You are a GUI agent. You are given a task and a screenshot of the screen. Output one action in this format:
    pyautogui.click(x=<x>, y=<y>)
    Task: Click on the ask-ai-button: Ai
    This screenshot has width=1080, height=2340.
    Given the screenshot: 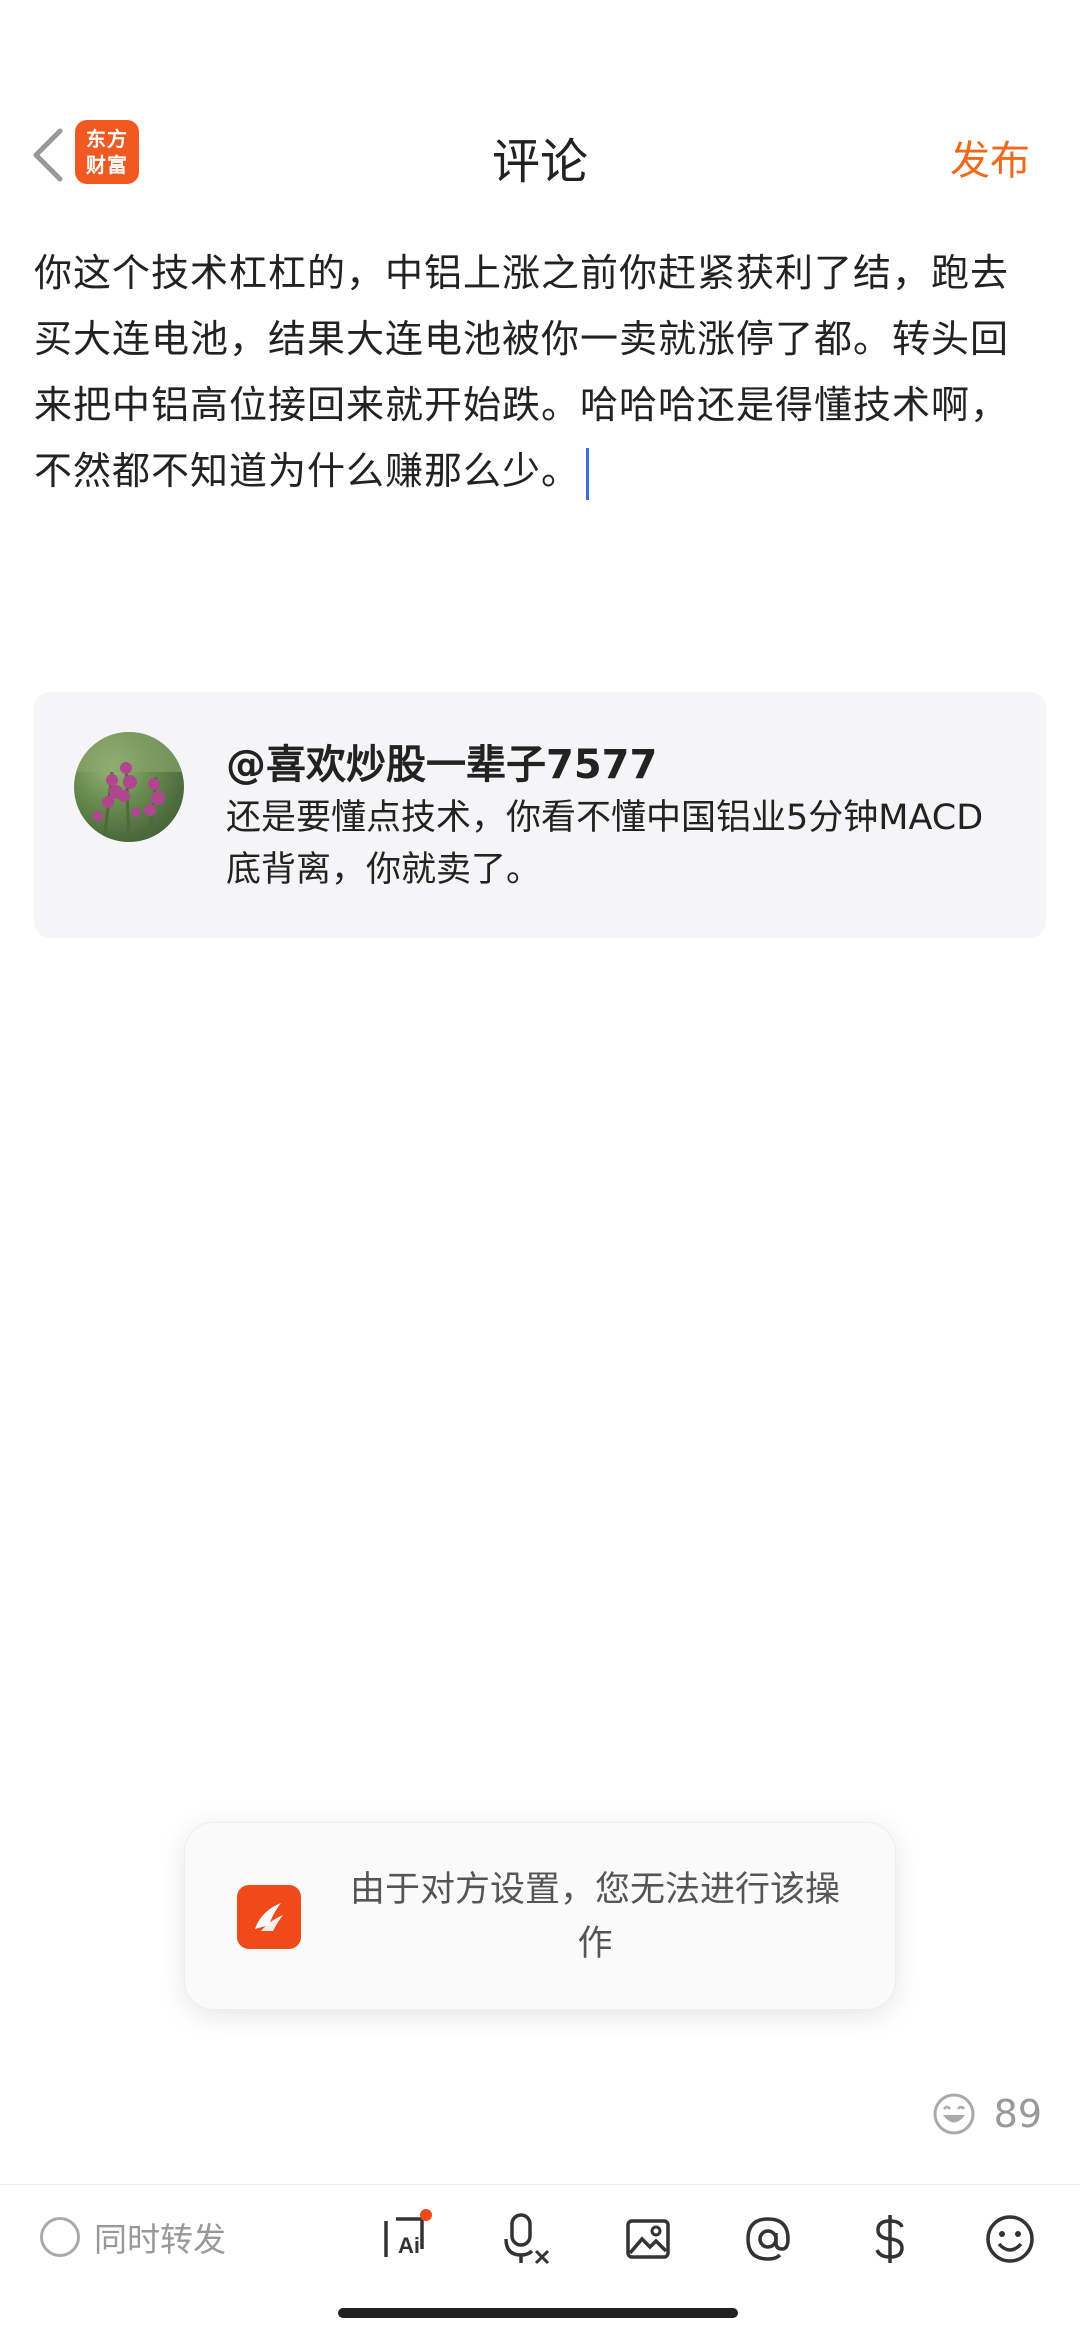 What is the action you would take?
    pyautogui.click(x=406, y=2239)
    